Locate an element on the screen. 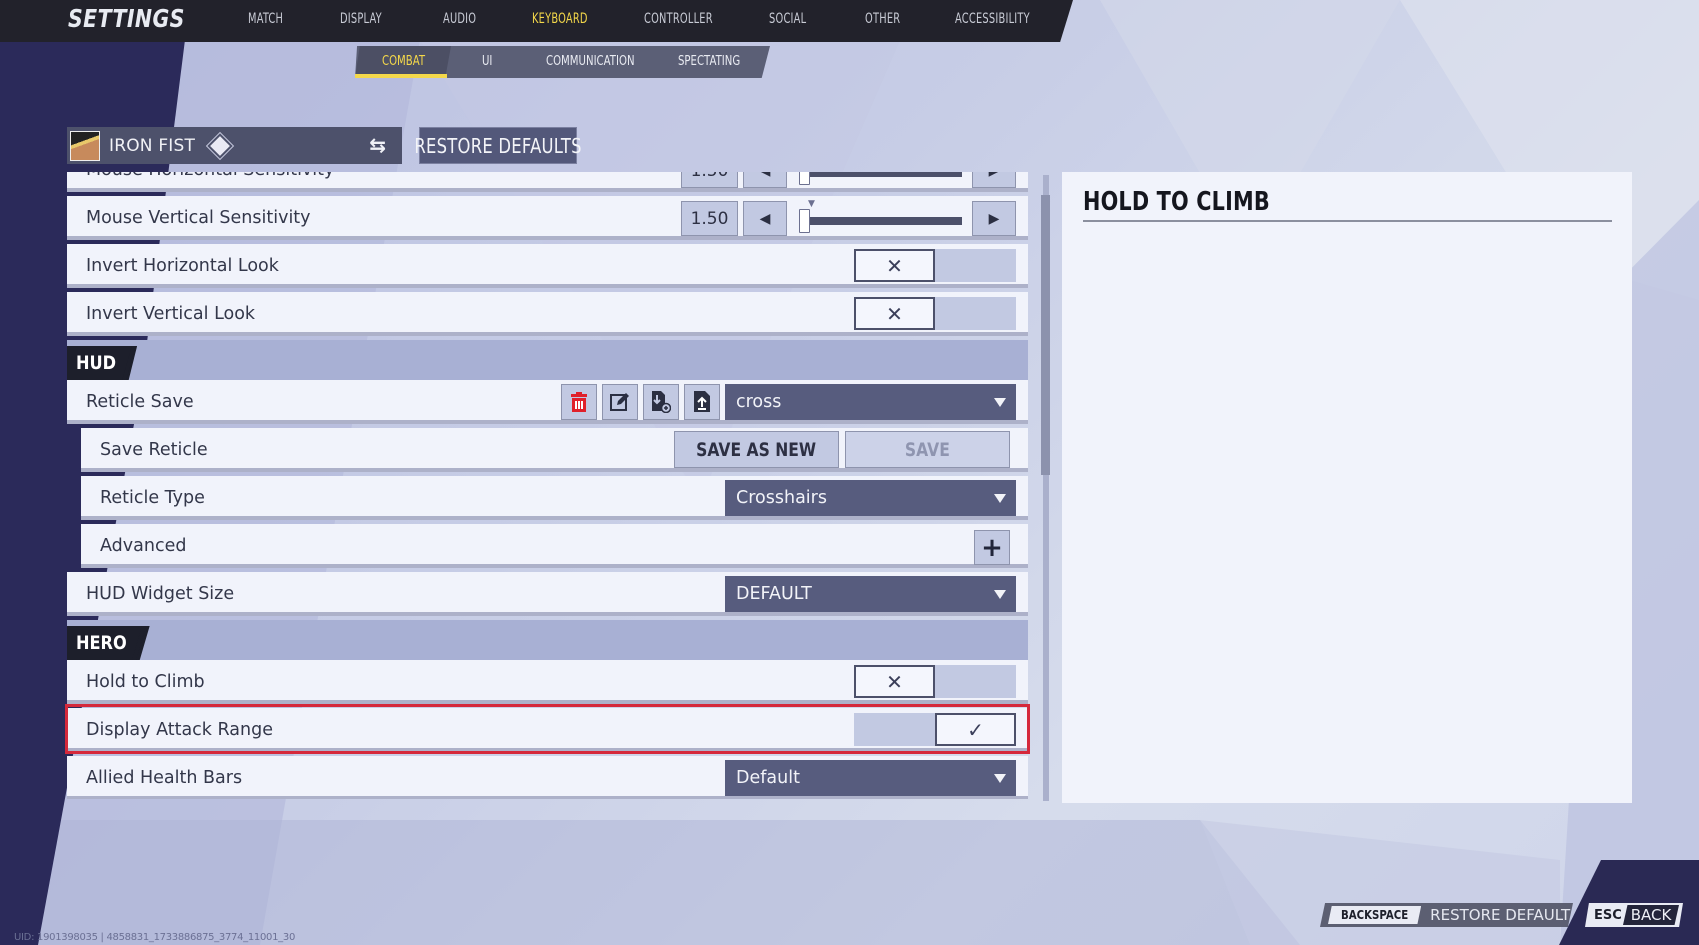  setting-row-reticle-save: Reticle Save cross is located at coordinates (547, 402).